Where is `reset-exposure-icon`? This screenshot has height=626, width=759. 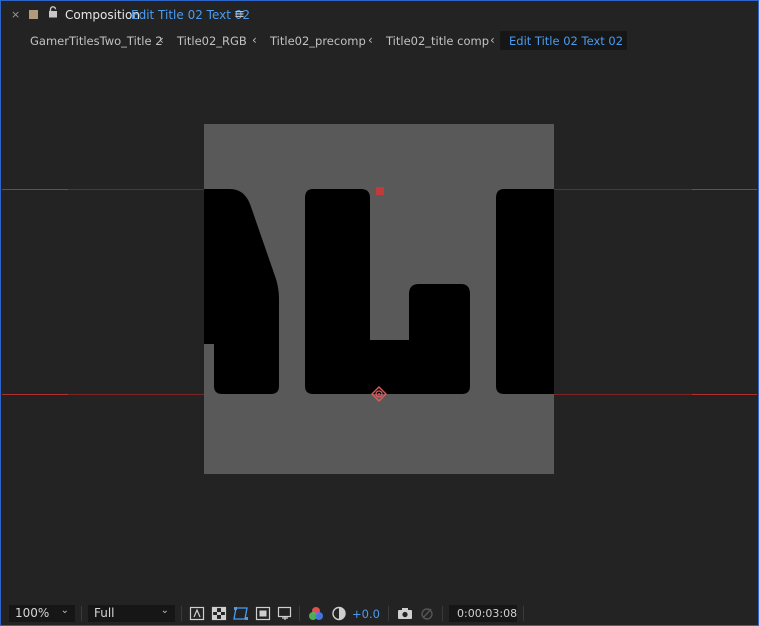 reset-exposure-icon is located at coordinates (339, 613).